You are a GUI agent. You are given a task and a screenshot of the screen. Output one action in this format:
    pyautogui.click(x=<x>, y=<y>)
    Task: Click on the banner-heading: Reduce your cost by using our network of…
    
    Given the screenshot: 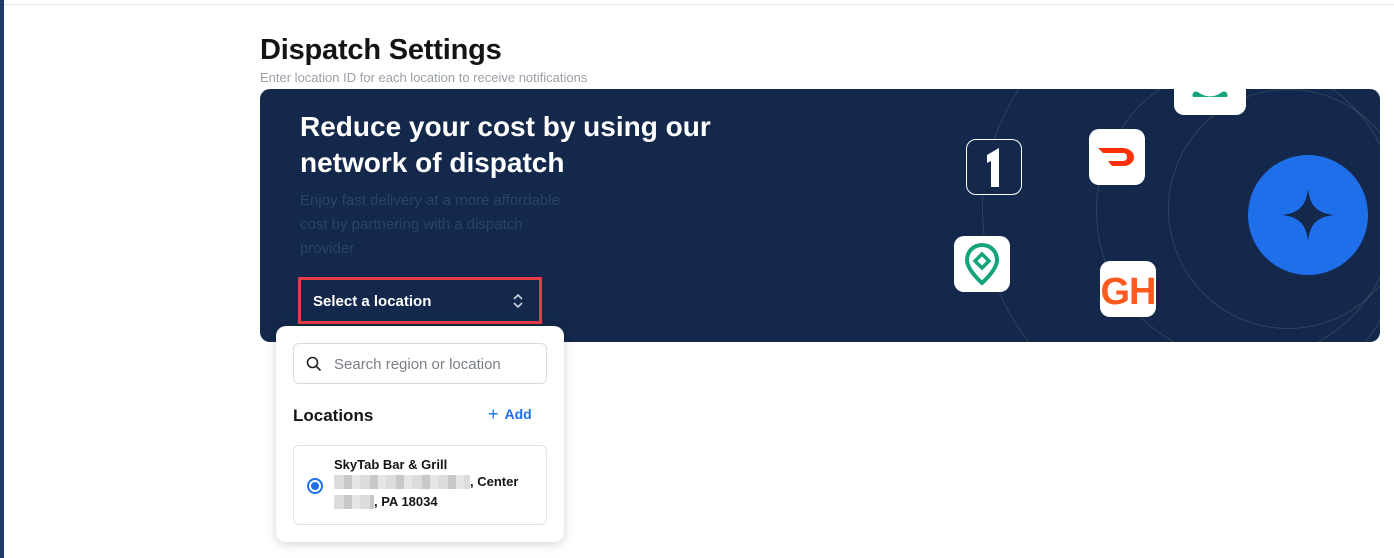 What is the action you would take?
    pyautogui.click(x=505, y=144)
    